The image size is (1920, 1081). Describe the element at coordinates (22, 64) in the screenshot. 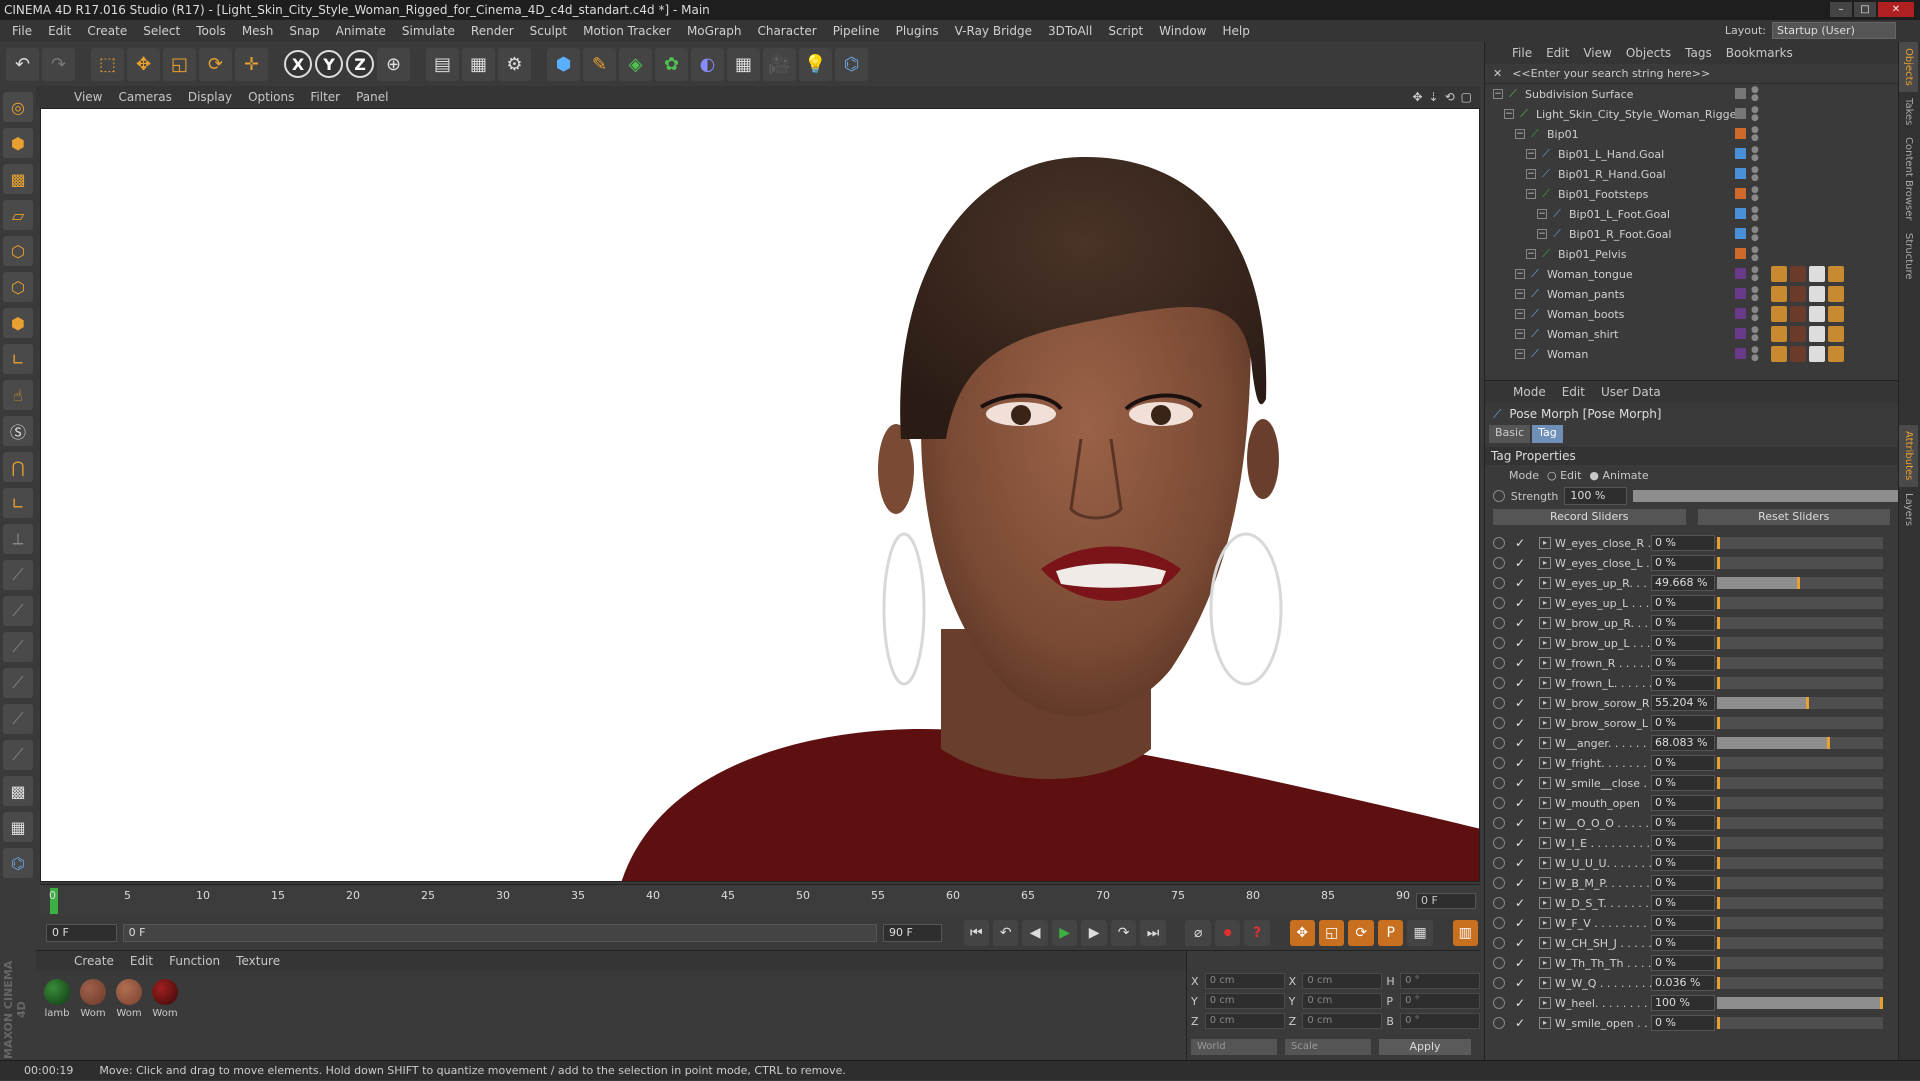

I see `undo-icon: ↶` at that location.